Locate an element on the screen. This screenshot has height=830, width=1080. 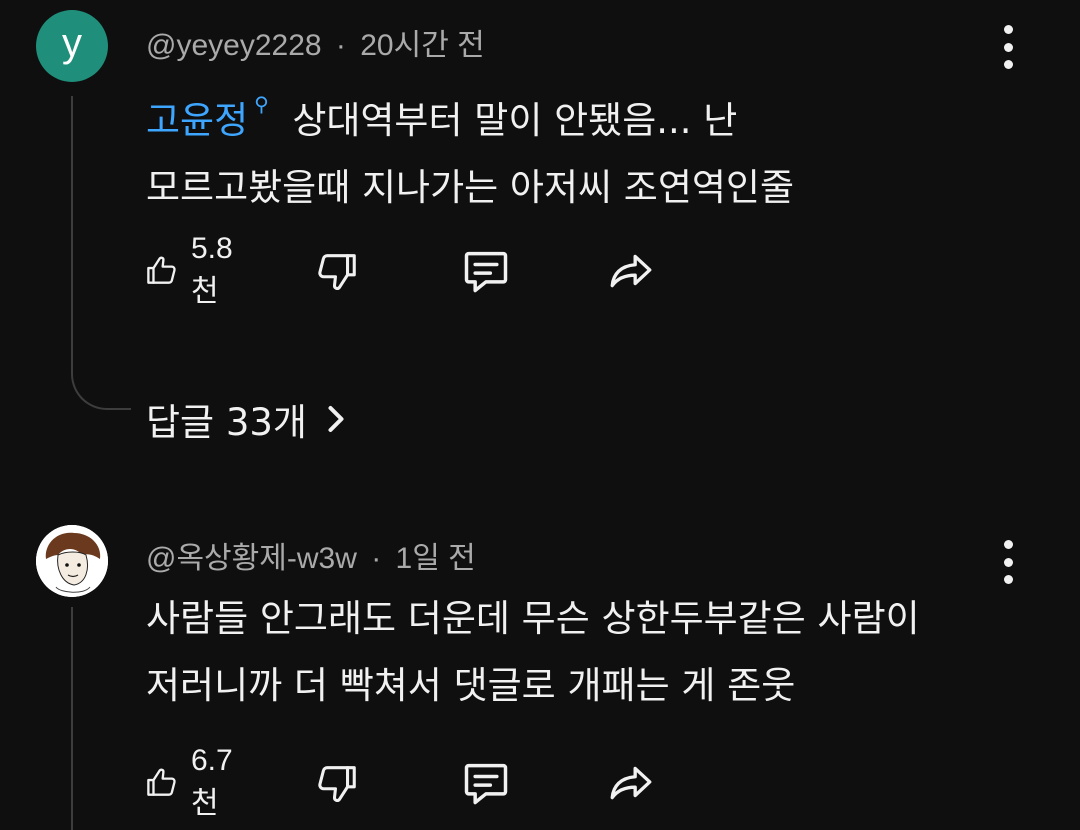
comment-meta: @yeyey2228 · 20시간 전 is located at coordinates (315, 42).